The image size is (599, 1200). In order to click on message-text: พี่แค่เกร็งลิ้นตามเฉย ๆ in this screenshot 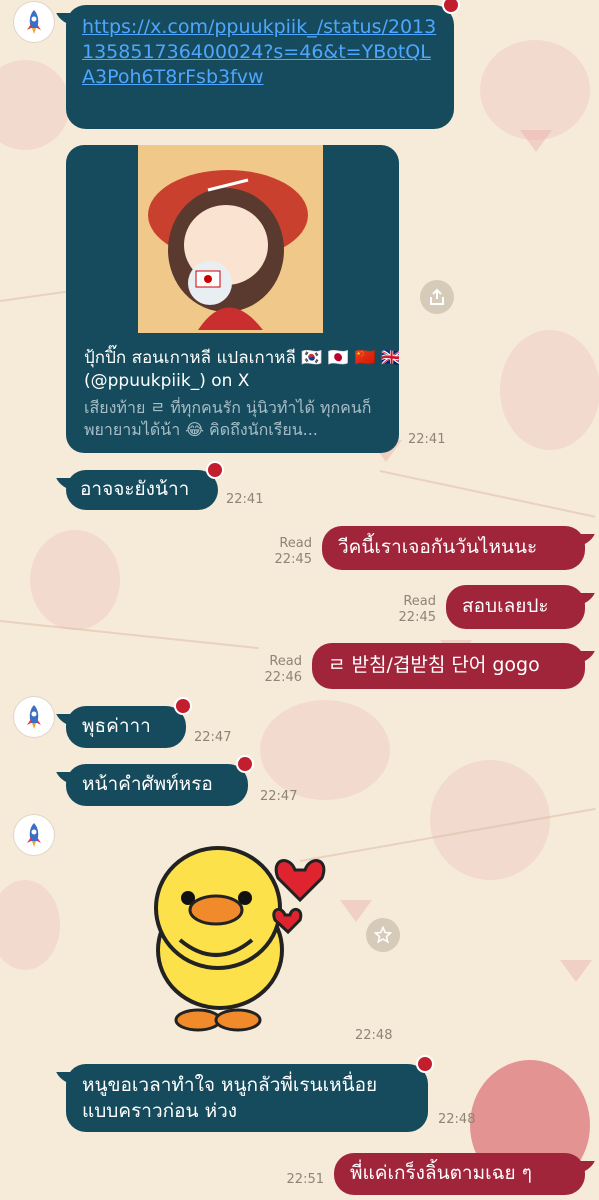, I will do `click(441, 1173)`.